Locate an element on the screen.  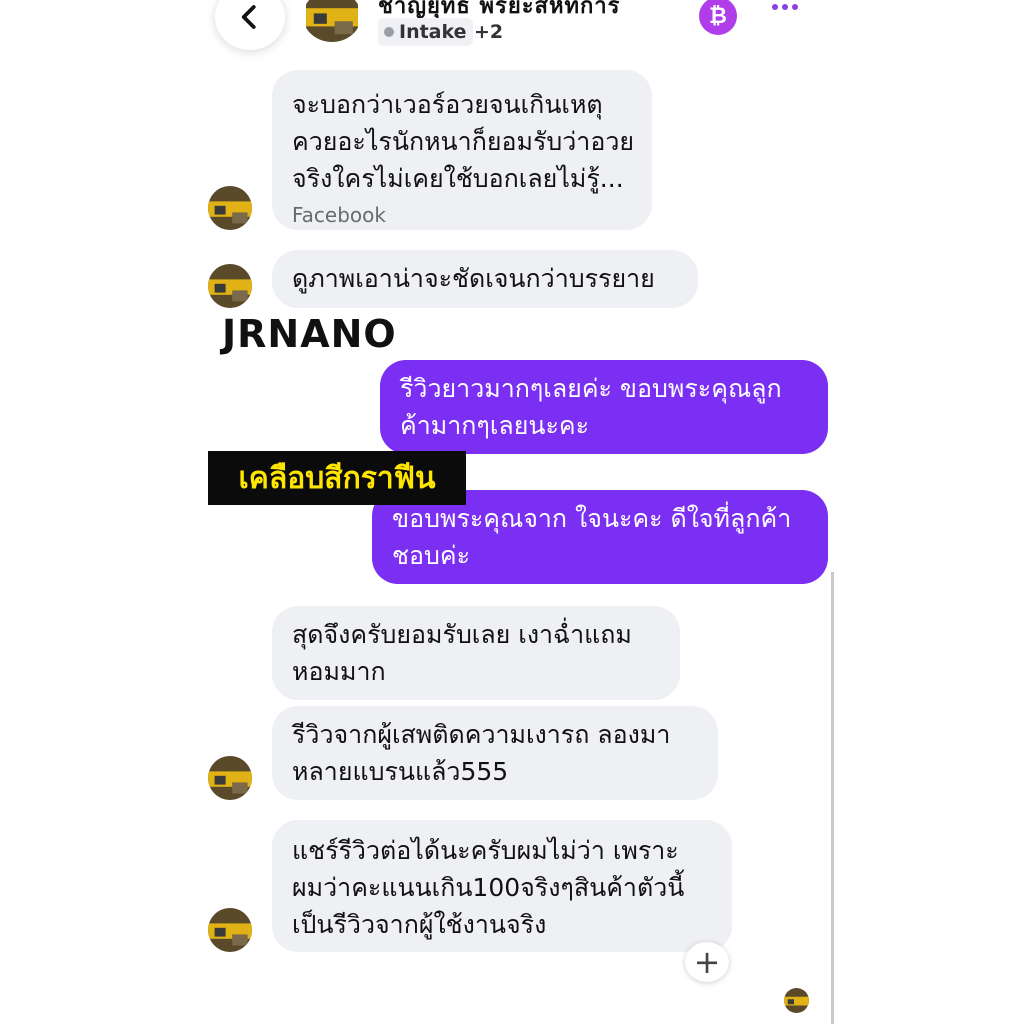
message-line: ควยอะไรนักหนาก็ยอมรับว่าอวย is located at coordinates (463, 141).